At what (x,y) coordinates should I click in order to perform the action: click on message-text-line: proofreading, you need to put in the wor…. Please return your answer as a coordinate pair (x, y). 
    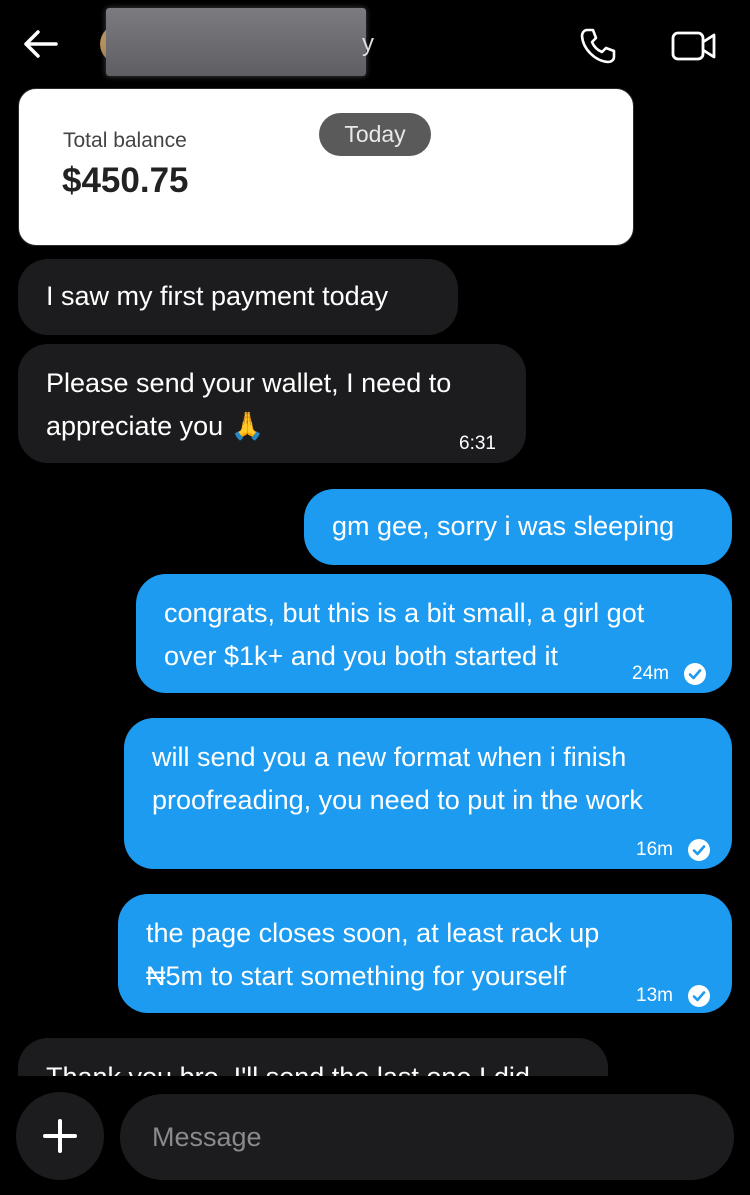
    Looking at the image, I should click on (397, 800).